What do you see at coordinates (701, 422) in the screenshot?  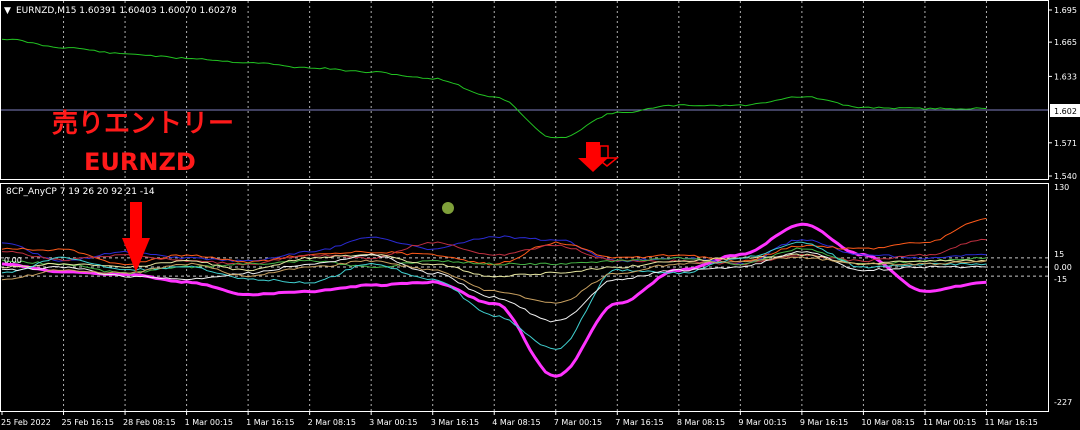 I see `time-label: 8 Mar 08:15` at bounding box center [701, 422].